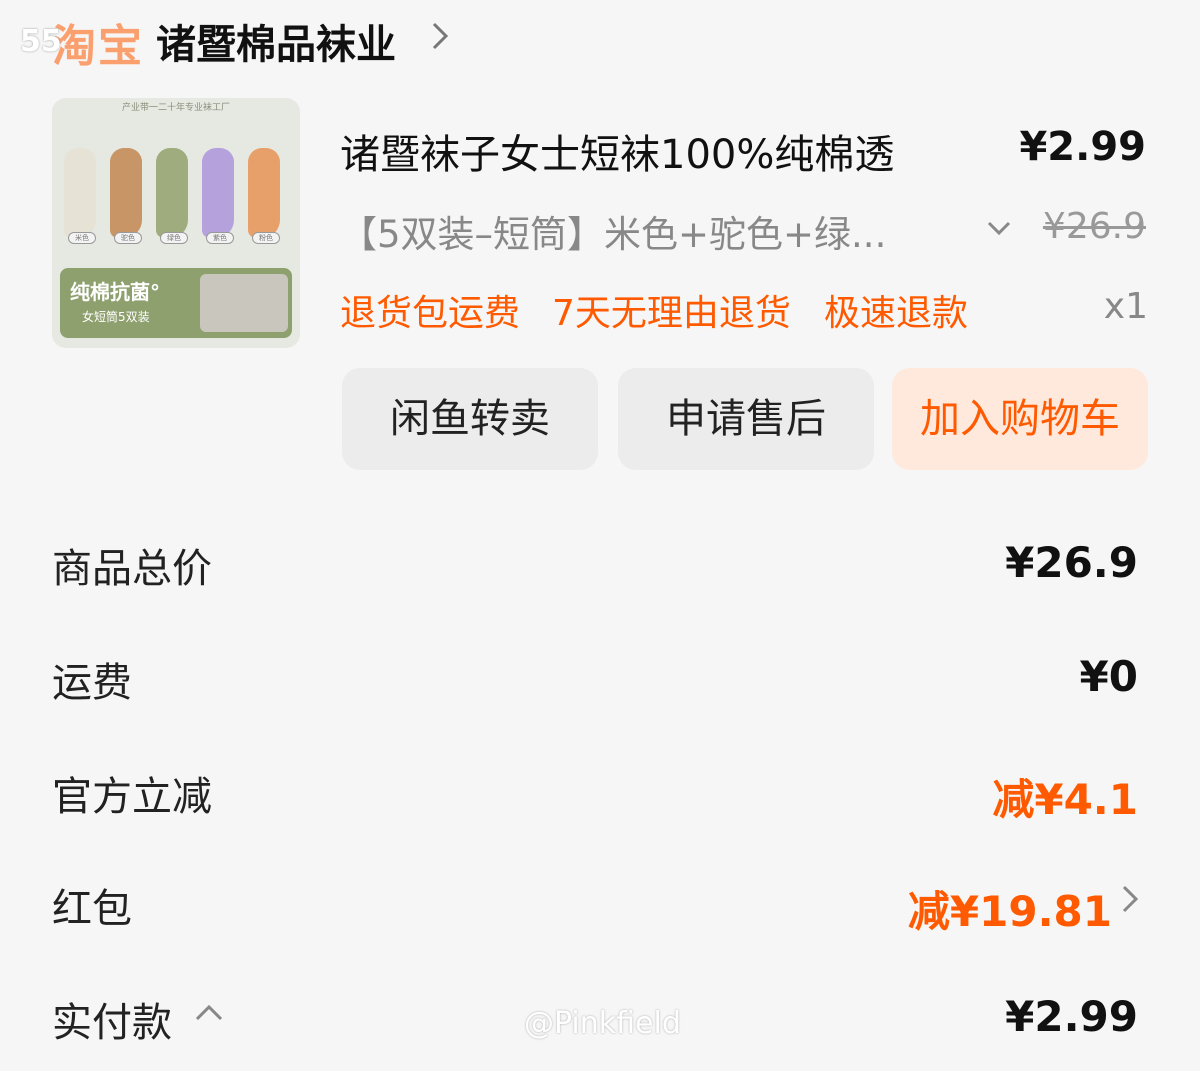 The image size is (1200, 1071). I want to click on quantity: x1, so click(1125, 306).